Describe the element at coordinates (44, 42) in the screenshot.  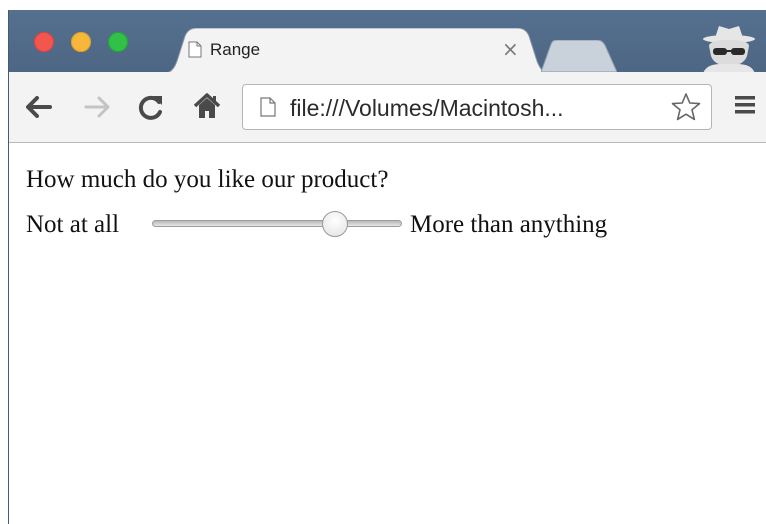
I see `close-window-button` at that location.